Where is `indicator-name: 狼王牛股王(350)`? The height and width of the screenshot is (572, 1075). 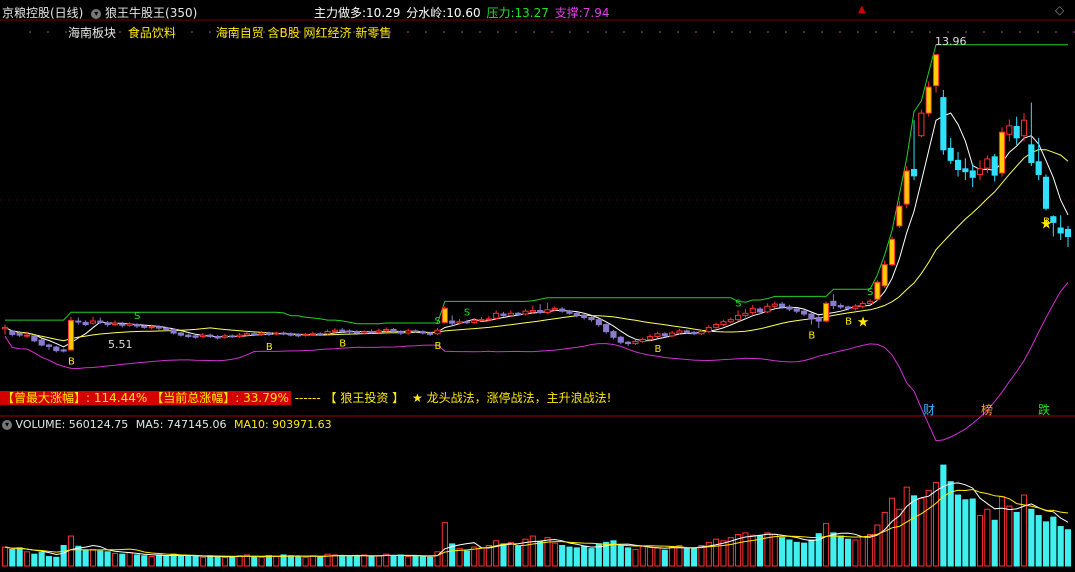 indicator-name: 狼王牛股王(350) is located at coordinates (151, 13).